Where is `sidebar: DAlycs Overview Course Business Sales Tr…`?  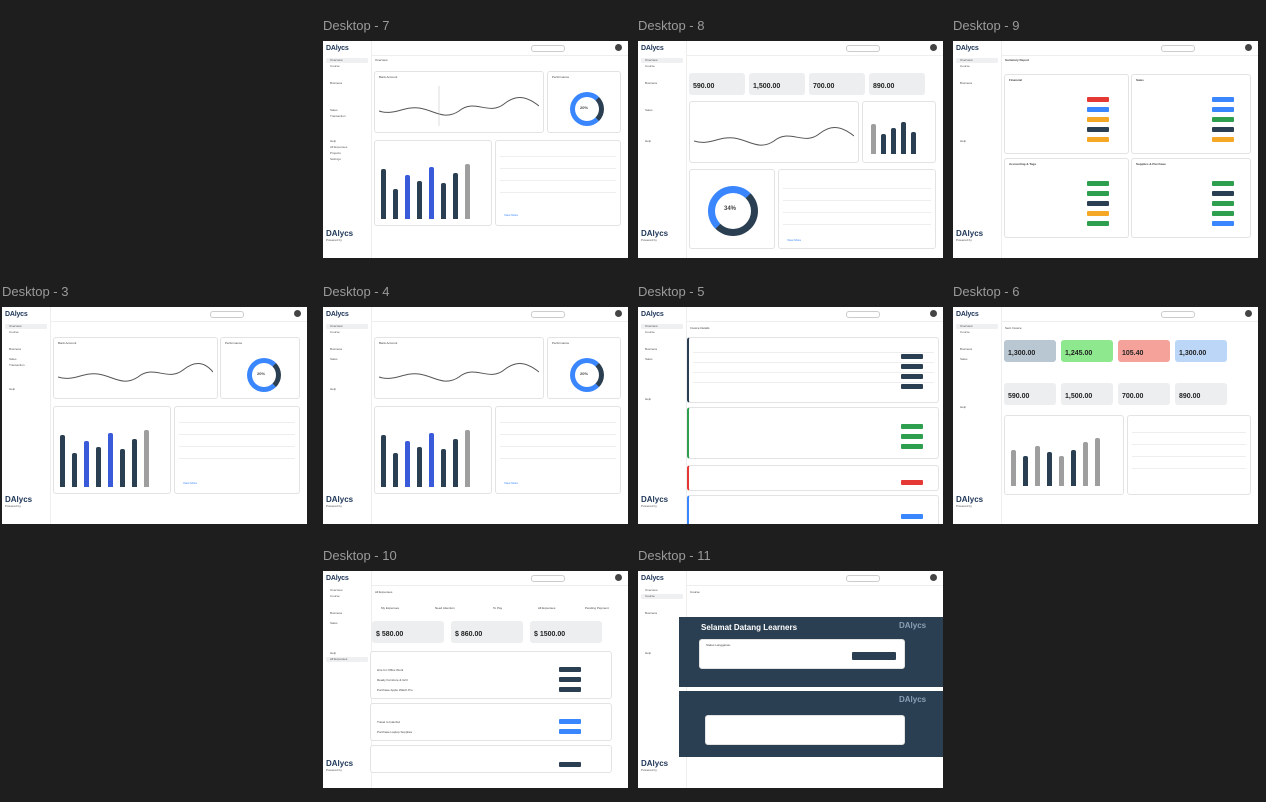 sidebar: DAlycs Overview Course Business Sales Tr… is located at coordinates (26, 415).